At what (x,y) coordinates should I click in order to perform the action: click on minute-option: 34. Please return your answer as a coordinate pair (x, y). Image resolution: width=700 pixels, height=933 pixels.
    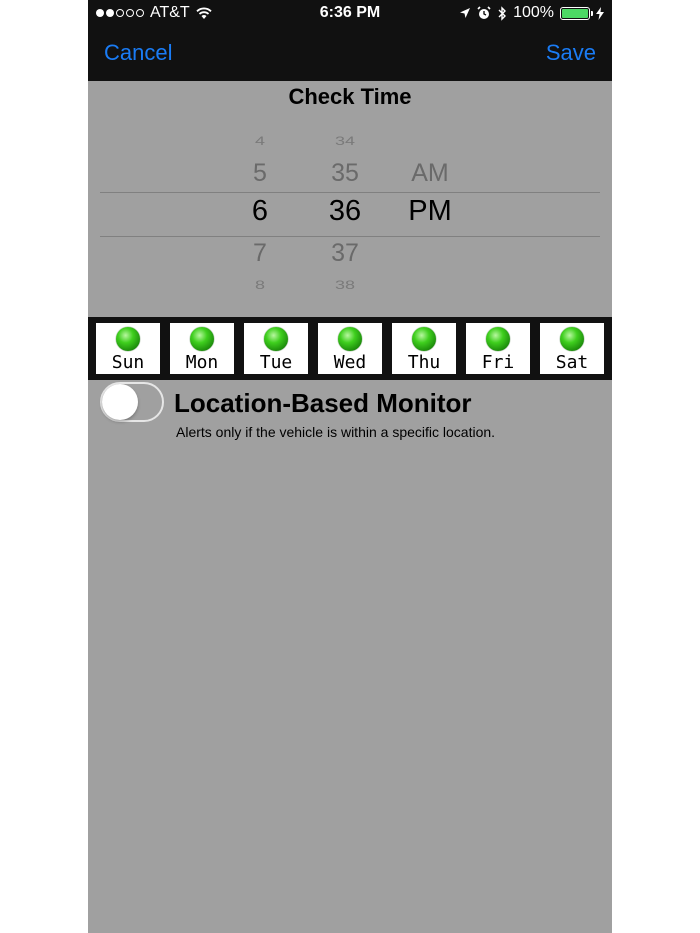
    Looking at the image, I should click on (345, 142).